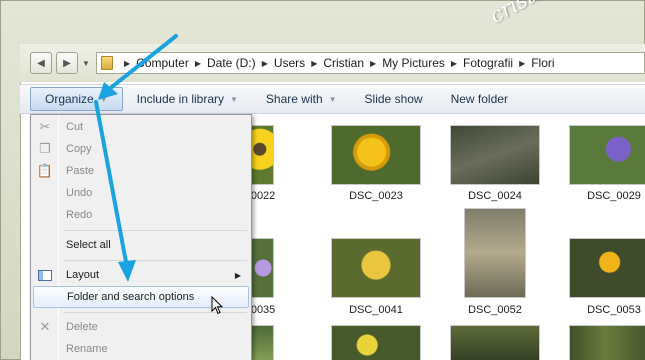 Image resolution: width=645 pixels, height=360 pixels. I want to click on file-label: DSC_0041, so click(376, 310).